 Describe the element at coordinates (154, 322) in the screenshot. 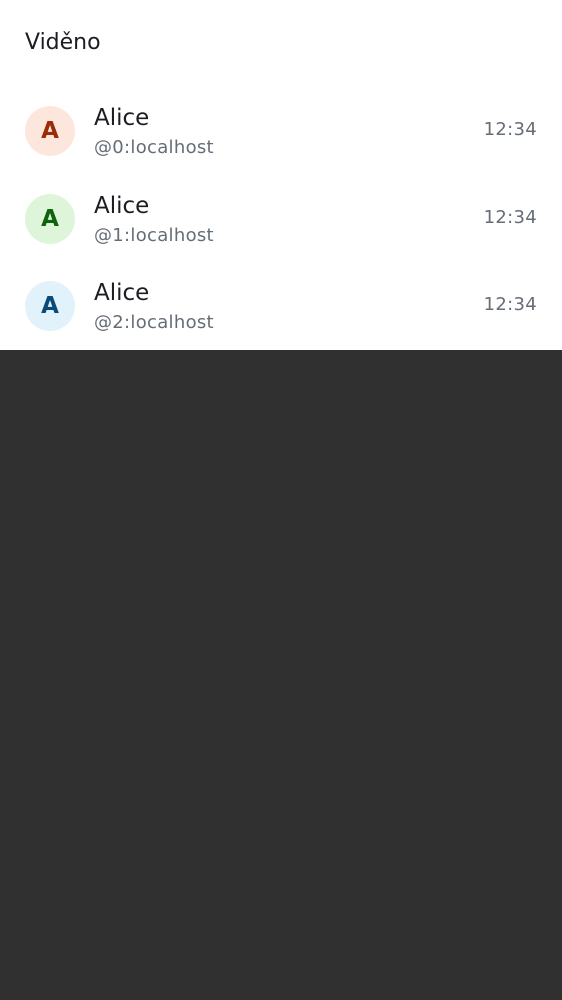

I see `user-id: @2:localhost` at that location.